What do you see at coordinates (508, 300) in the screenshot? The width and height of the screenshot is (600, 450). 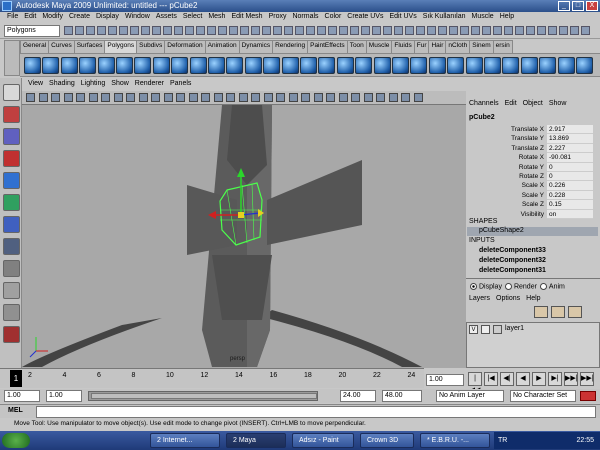 I see `layer-menu-options: Options` at bounding box center [508, 300].